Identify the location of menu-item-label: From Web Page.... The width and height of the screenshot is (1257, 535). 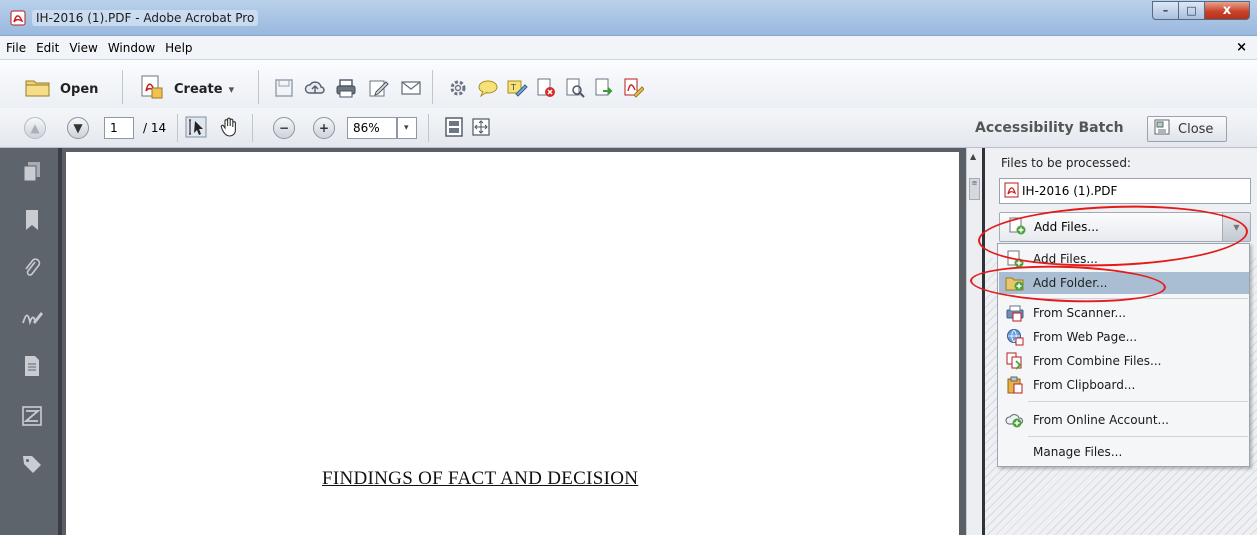
(1085, 337).